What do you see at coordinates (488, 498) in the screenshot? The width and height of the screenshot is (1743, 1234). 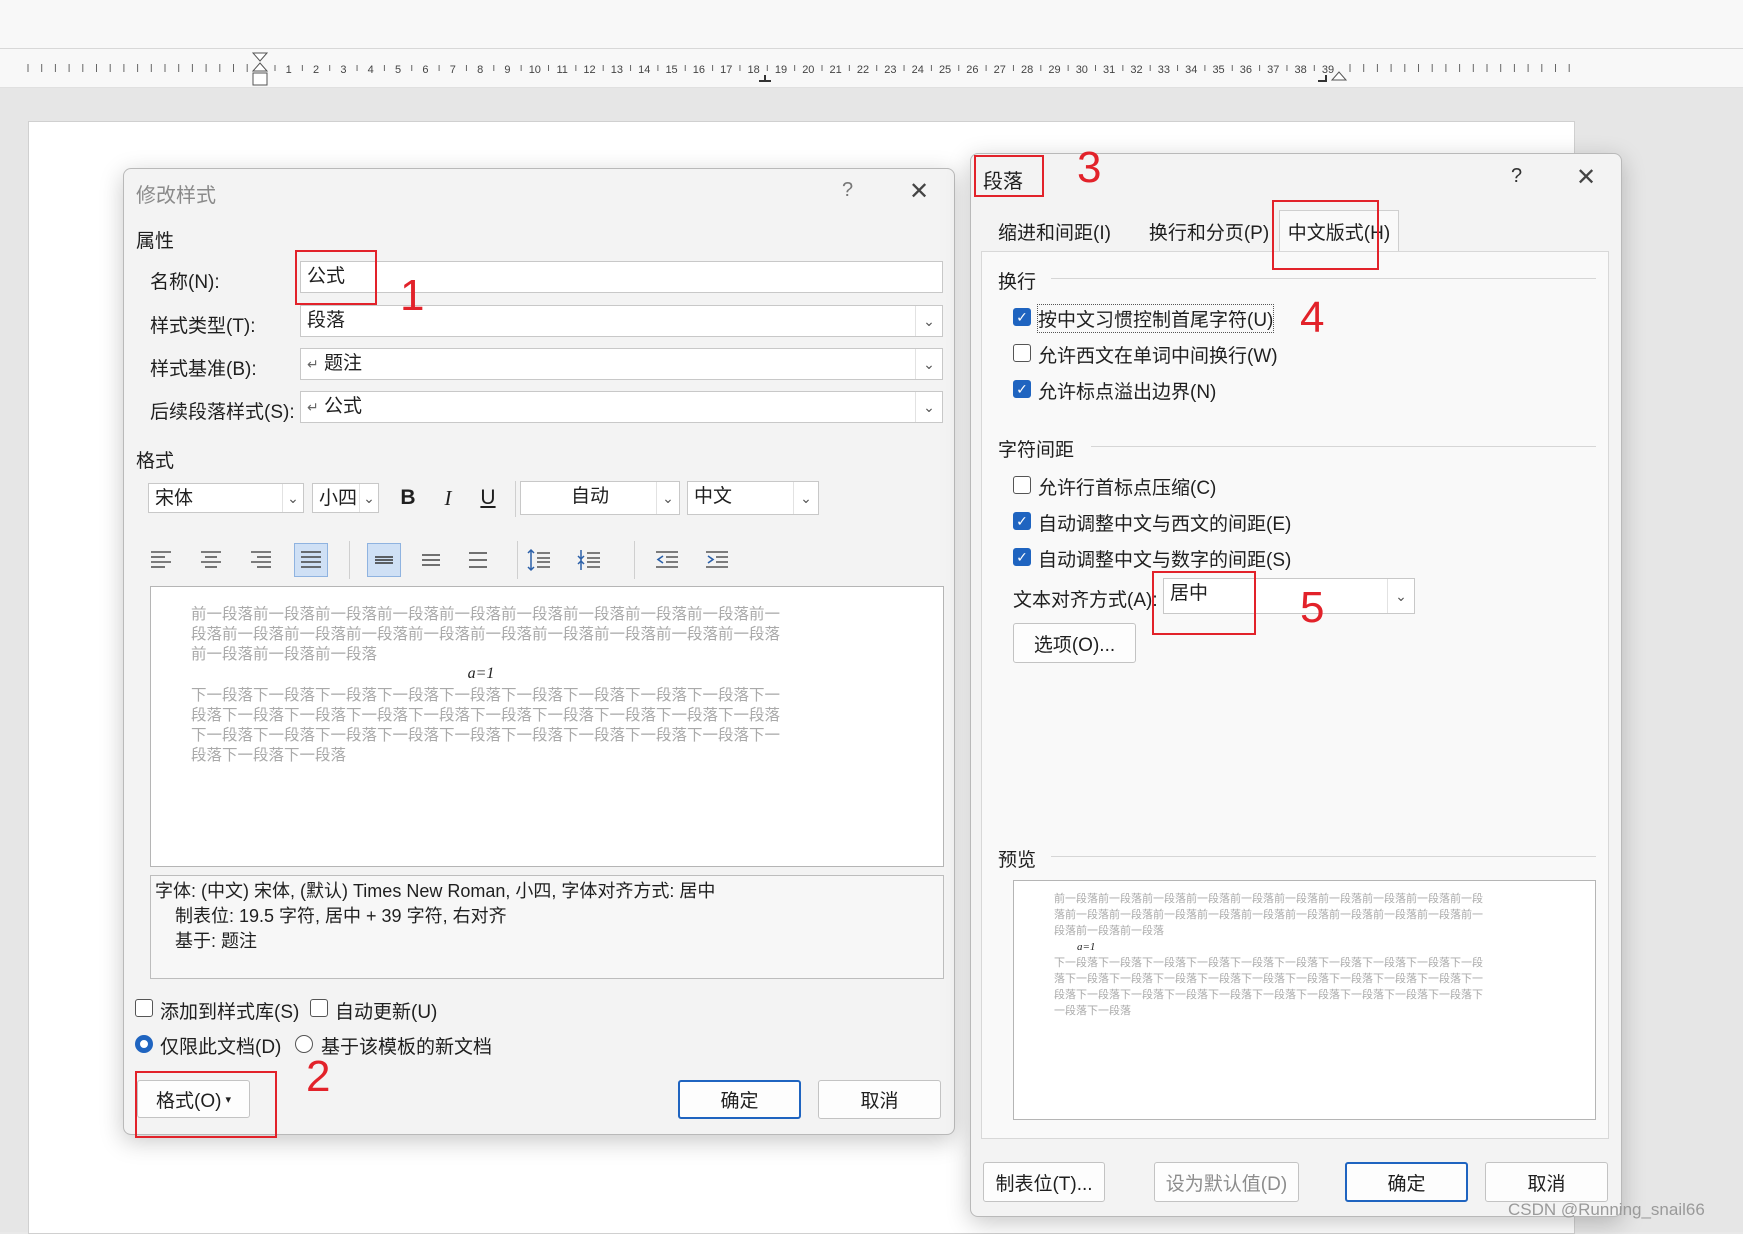 I see `underline-button: U` at bounding box center [488, 498].